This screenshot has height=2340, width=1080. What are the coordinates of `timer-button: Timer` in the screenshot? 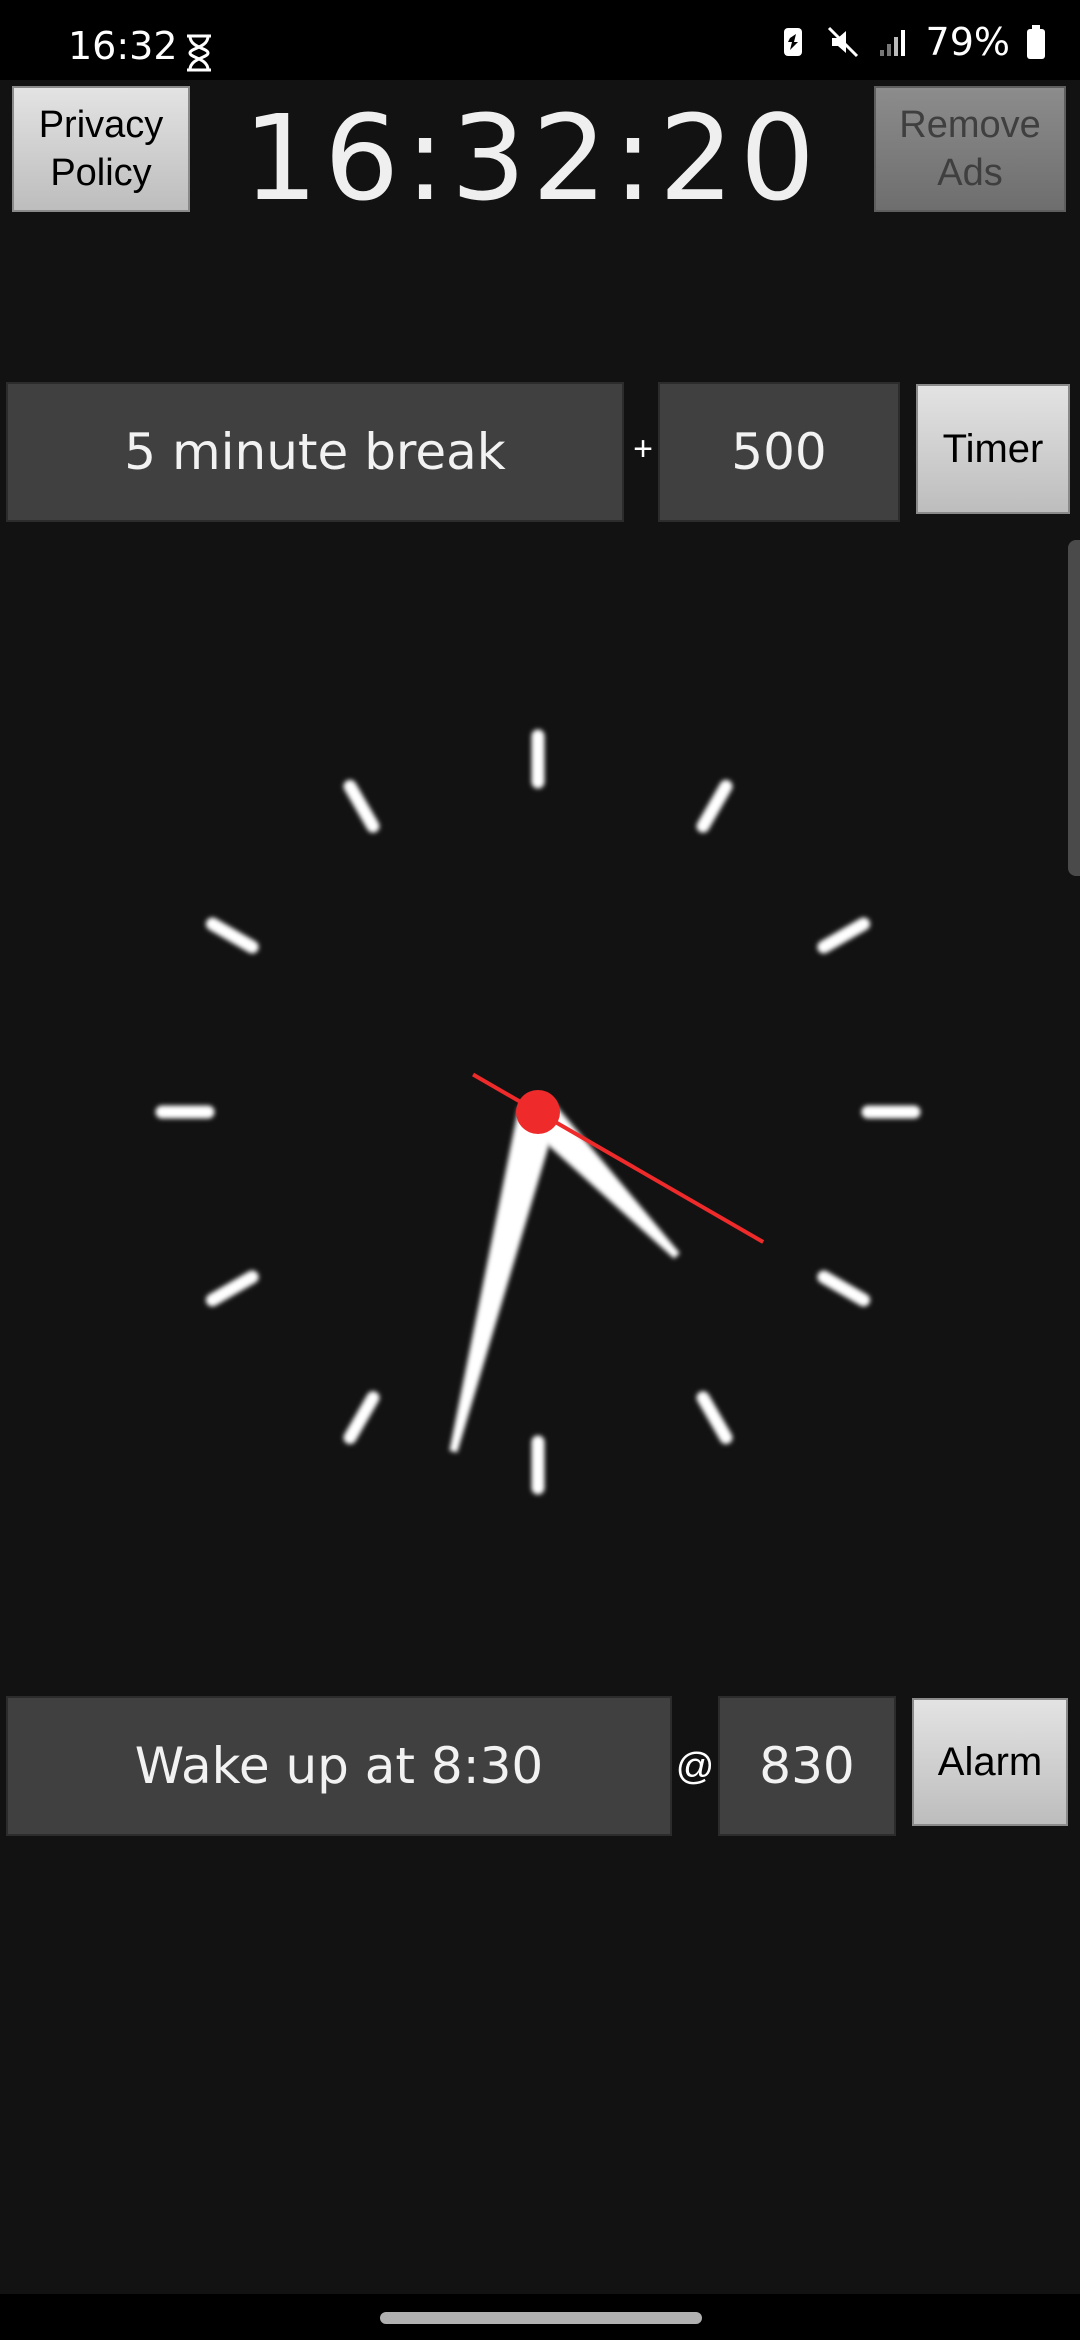 It's located at (993, 449).